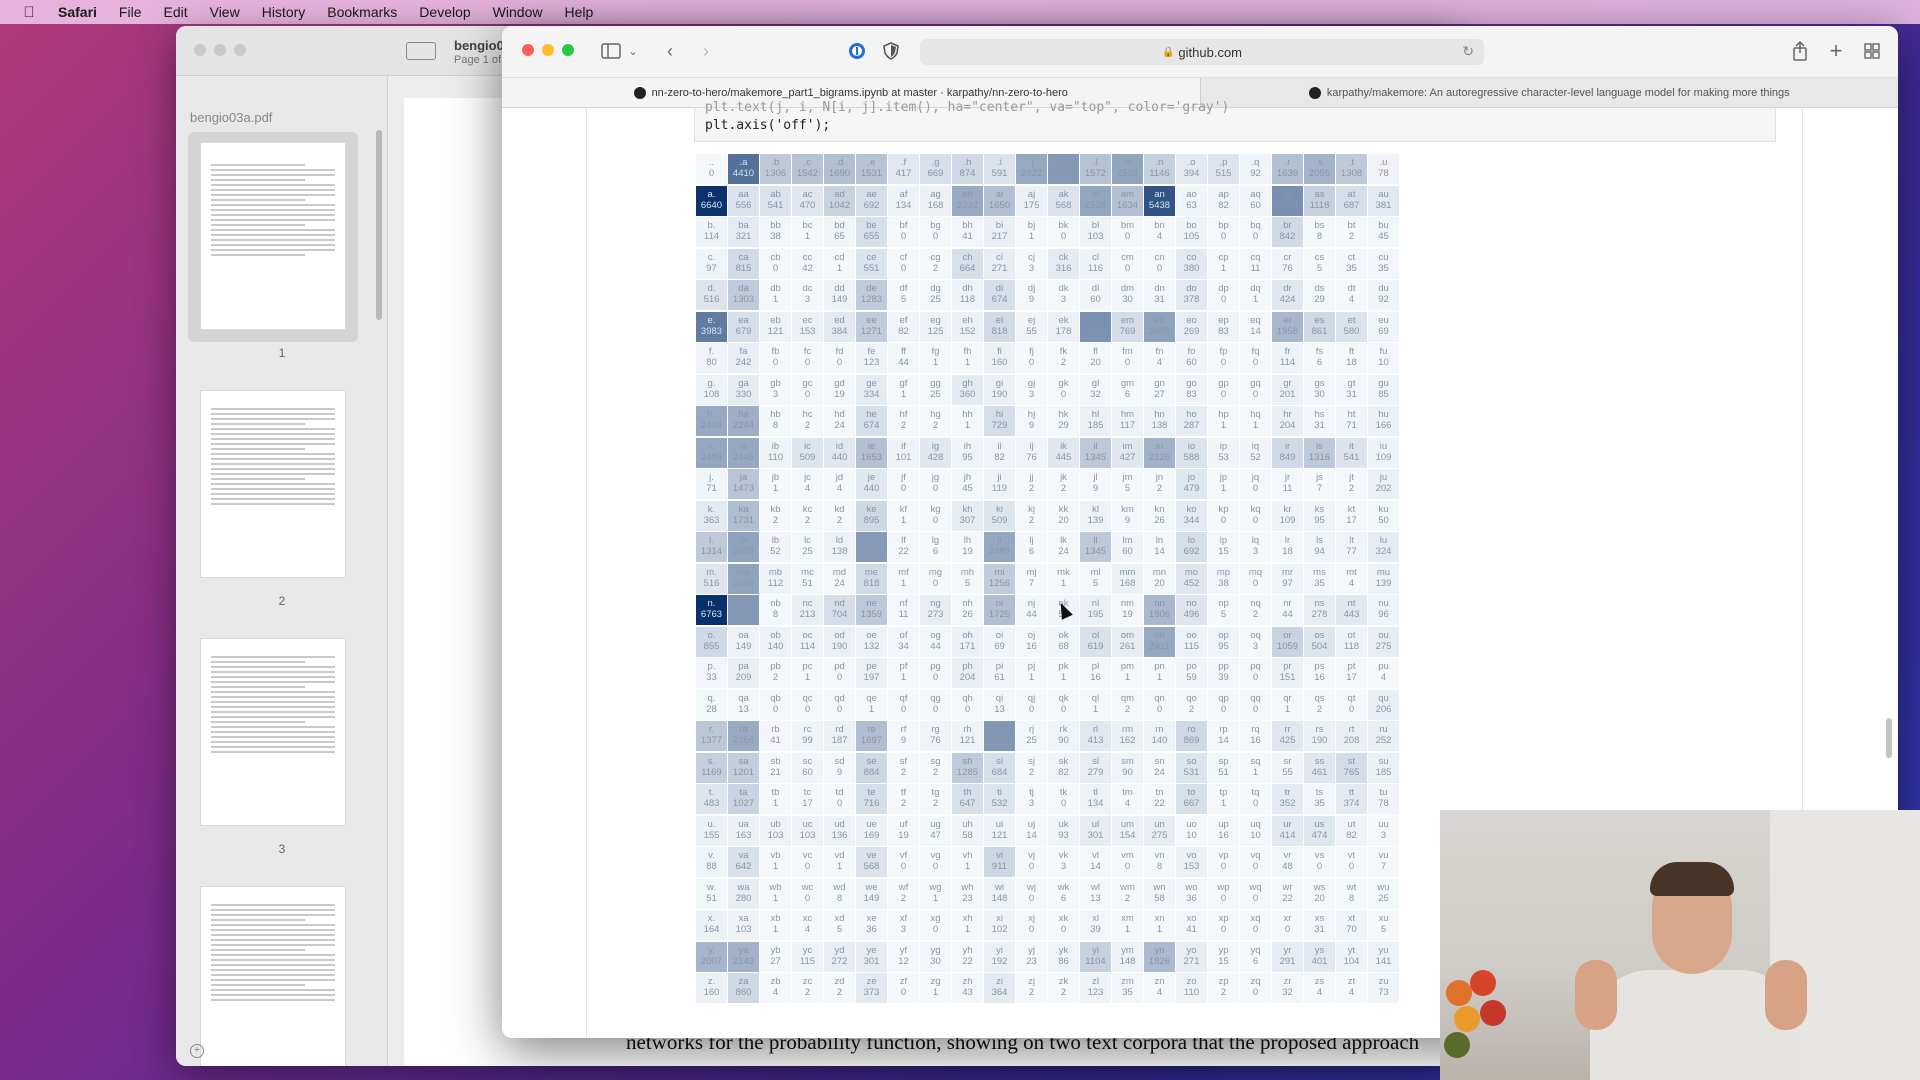 This screenshot has width=1920, height=1080. Describe the element at coordinates (77, 12) in the screenshot. I see `menu-app-name: Safari` at that location.